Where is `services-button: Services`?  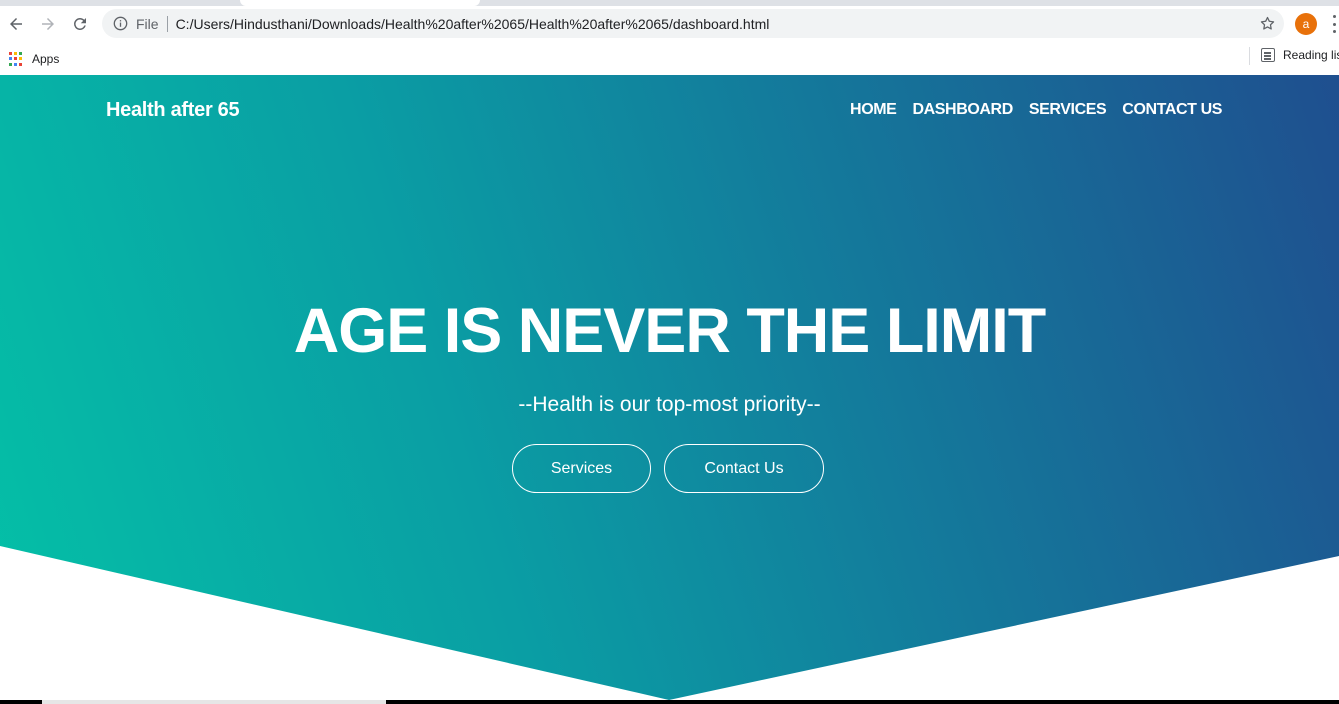
services-button: Services is located at coordinates (581, 468).